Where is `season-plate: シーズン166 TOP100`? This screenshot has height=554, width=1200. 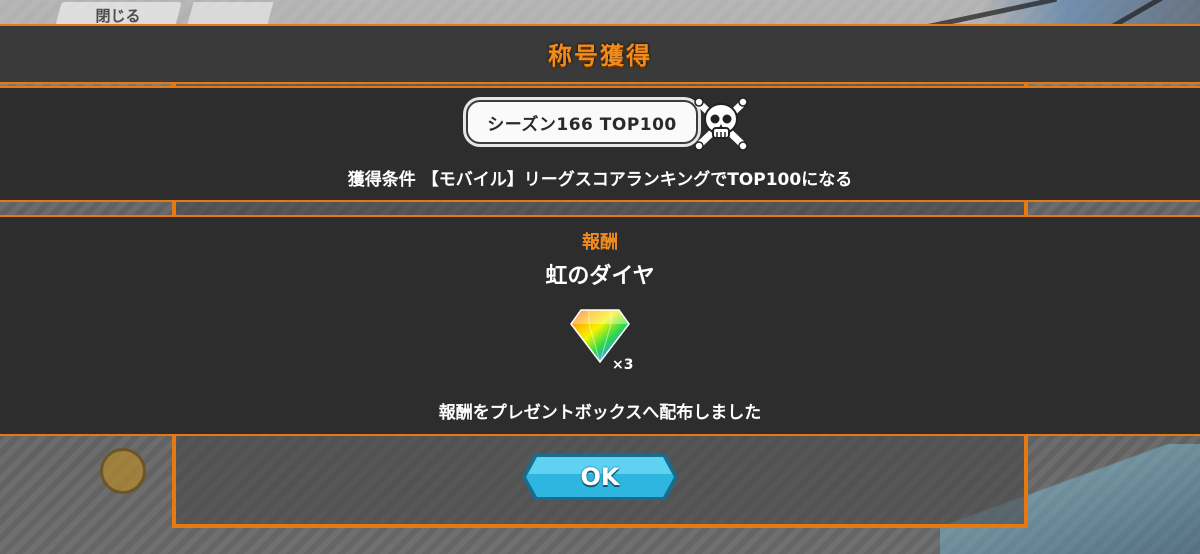
season-plate: シーズン166 TOP100 is located at coordinates (582, 122).